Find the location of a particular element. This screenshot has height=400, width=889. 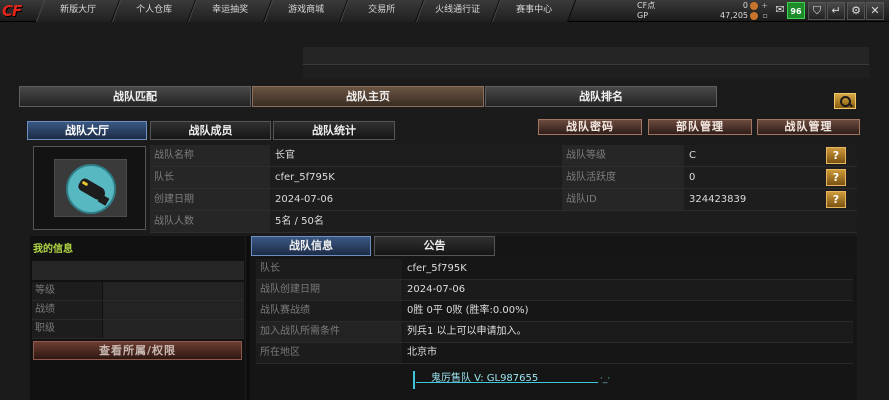

my-level-label: 等级 is located at coordinates (67, 291).